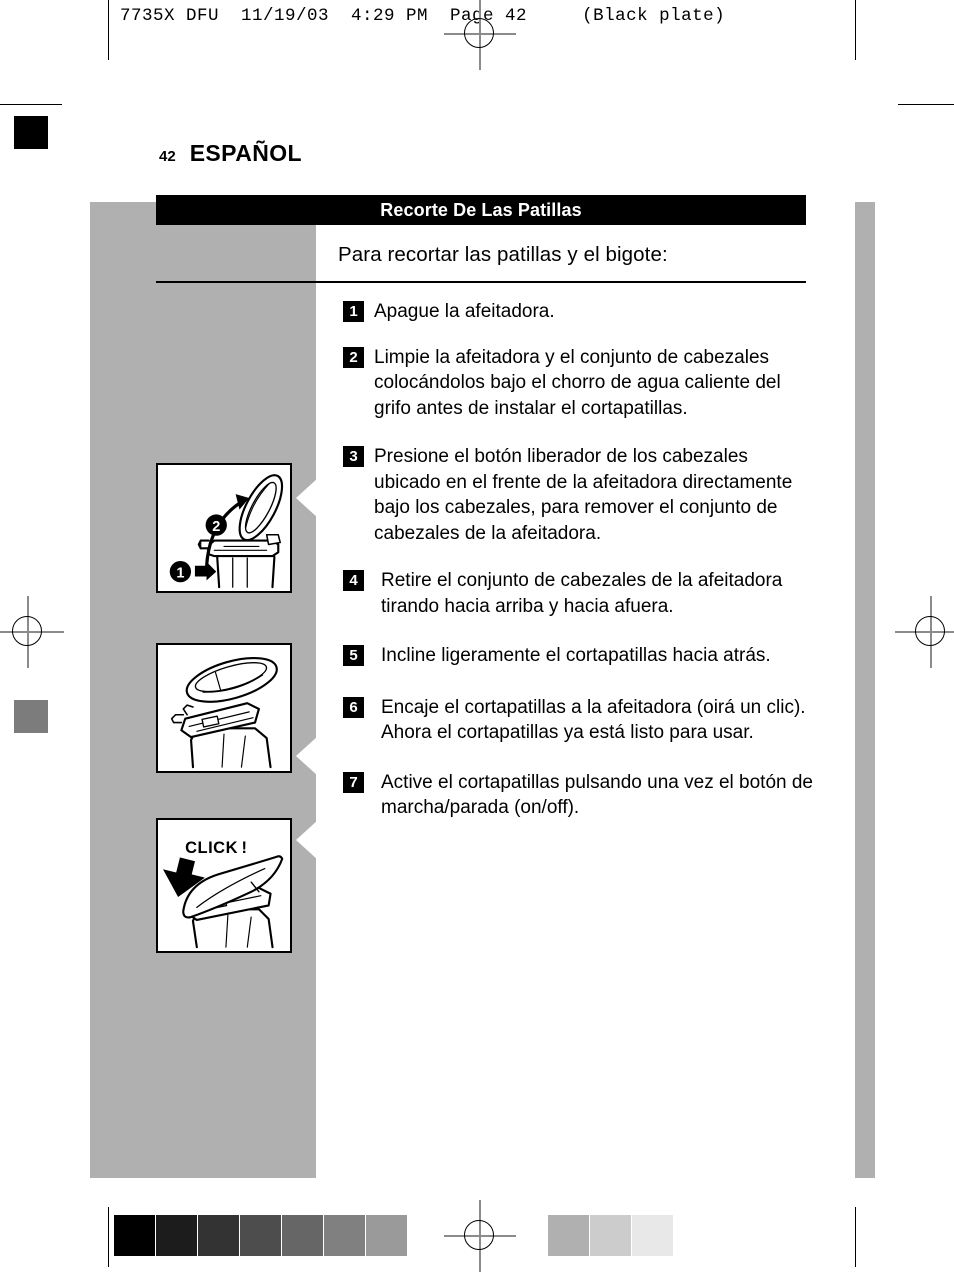 The image size is (954, 1276). I want to click on crop-mark-bottom-right, so click(855, 1237).